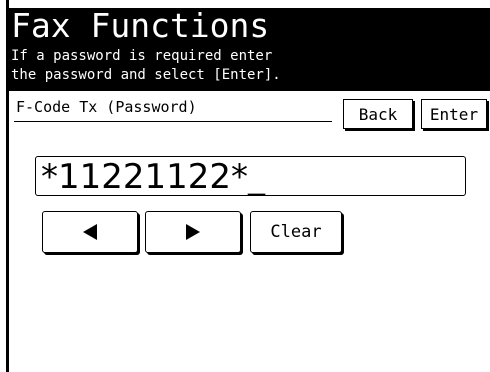  Describe the element at coordinates (153, 177) in the screenshot. I see `password-value: *11221122*_` at that location.